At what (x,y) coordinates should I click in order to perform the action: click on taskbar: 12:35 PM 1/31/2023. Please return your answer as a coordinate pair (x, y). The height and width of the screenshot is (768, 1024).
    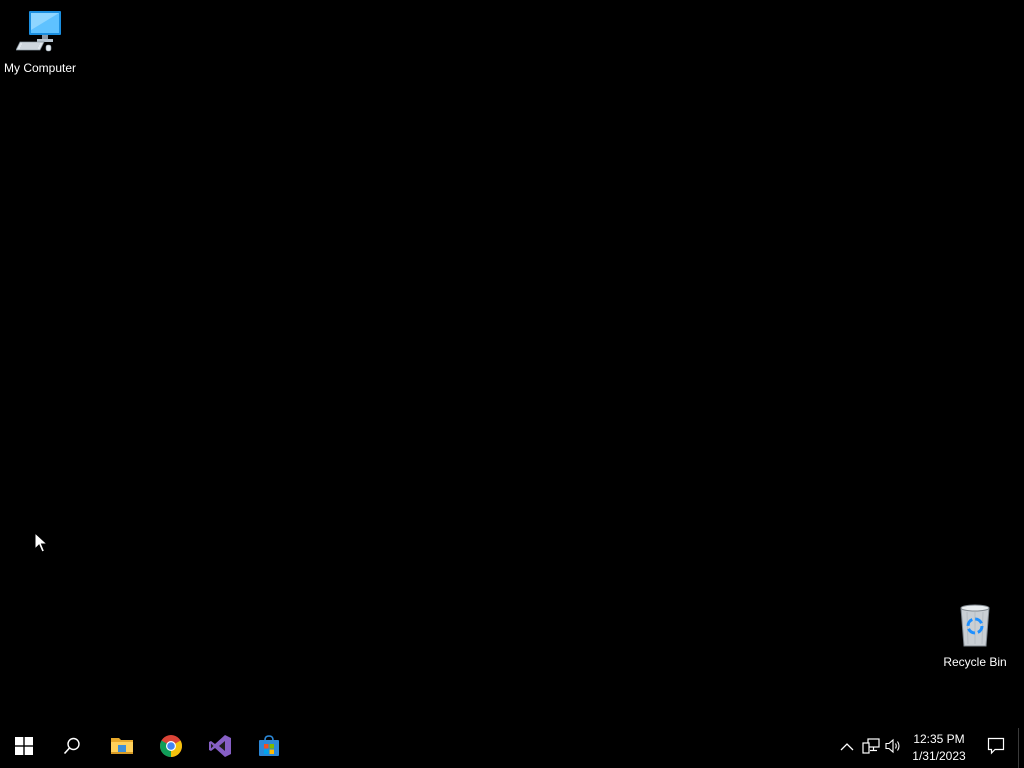
    Looking at the image, I should click on (512, 748).